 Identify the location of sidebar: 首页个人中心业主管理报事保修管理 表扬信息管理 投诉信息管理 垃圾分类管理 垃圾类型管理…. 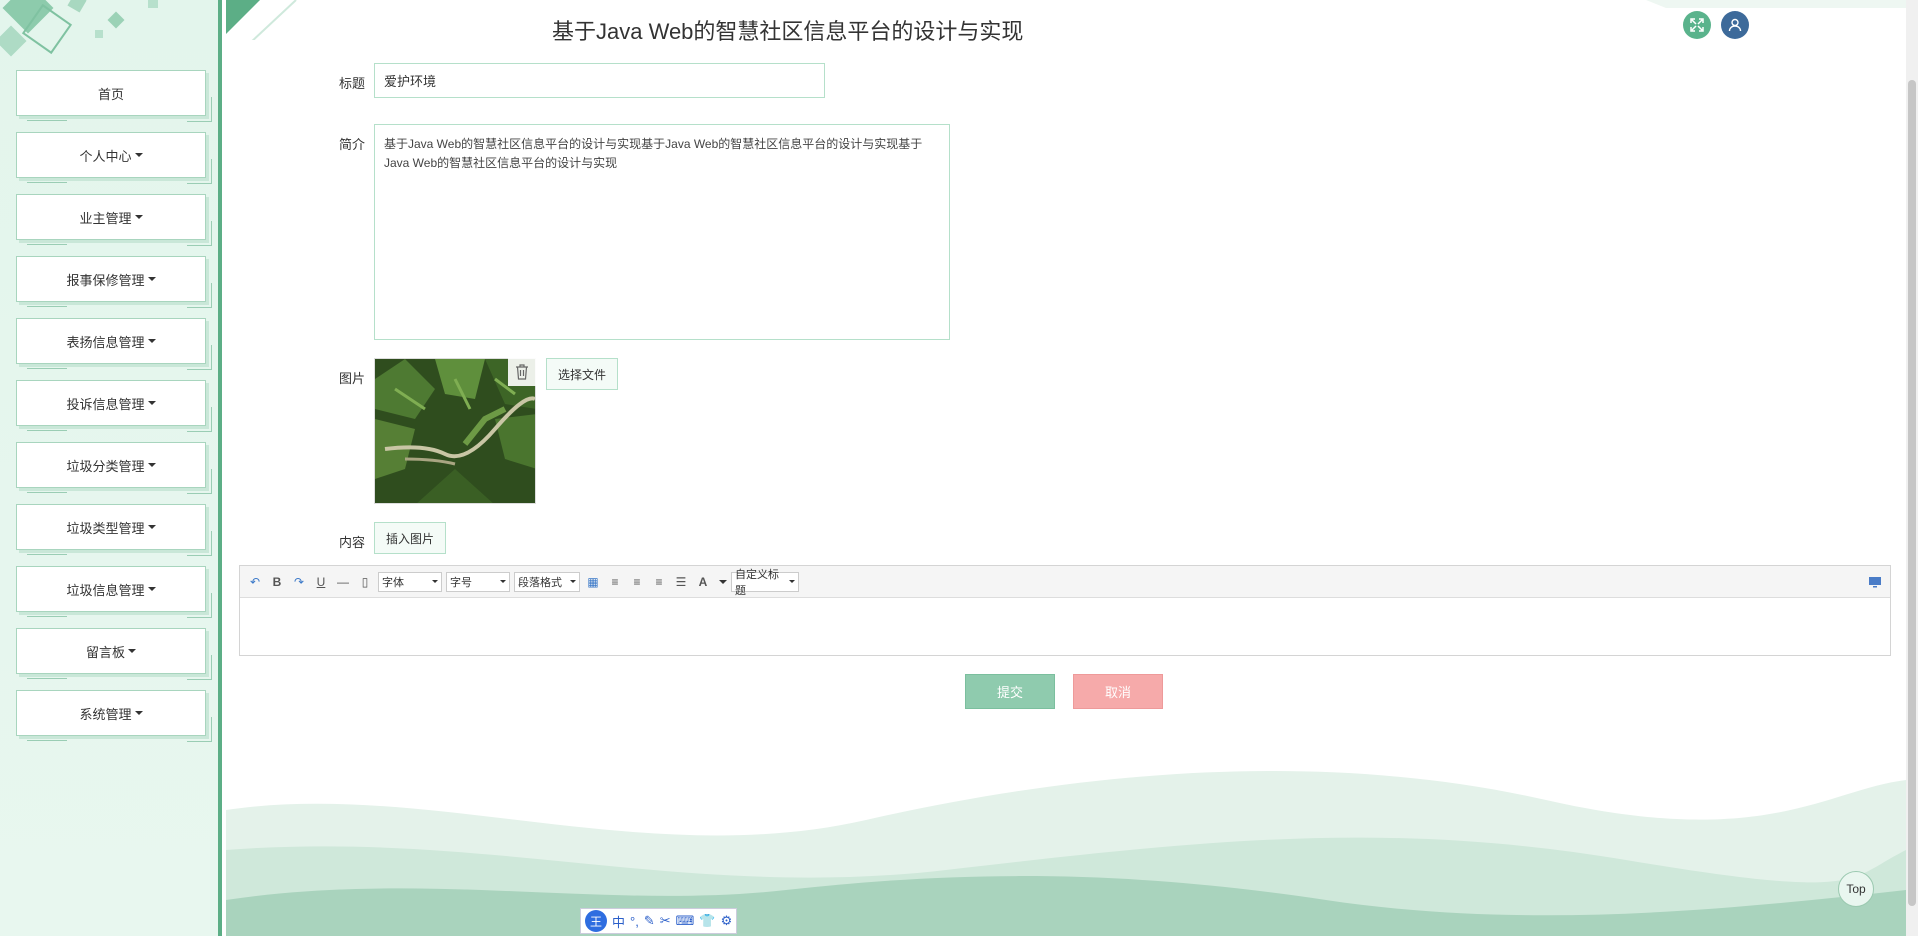
(111, 468).